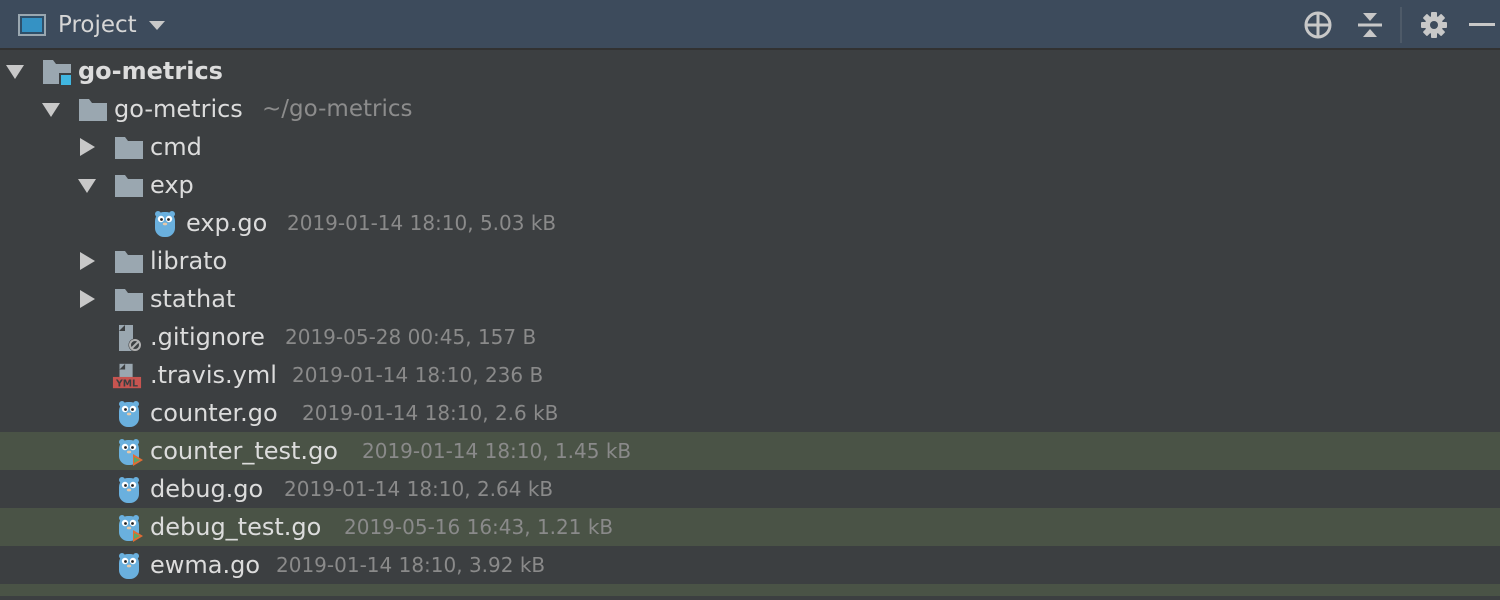 The width and height of the screenshot is (1500, 600). Describe the element at coordinates (750, 71) in the screenshot. I see `tree-row-root: go-metrics` at that location.